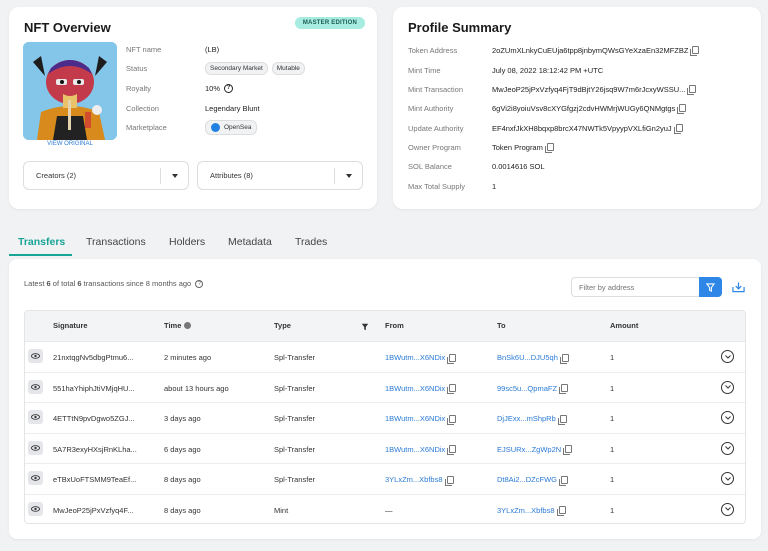 This screenshot has width=768, height=551. I want to click on profile-row: Mint Time July 08, 2022 18:12:42 PM +UTC, so click(505, 70).